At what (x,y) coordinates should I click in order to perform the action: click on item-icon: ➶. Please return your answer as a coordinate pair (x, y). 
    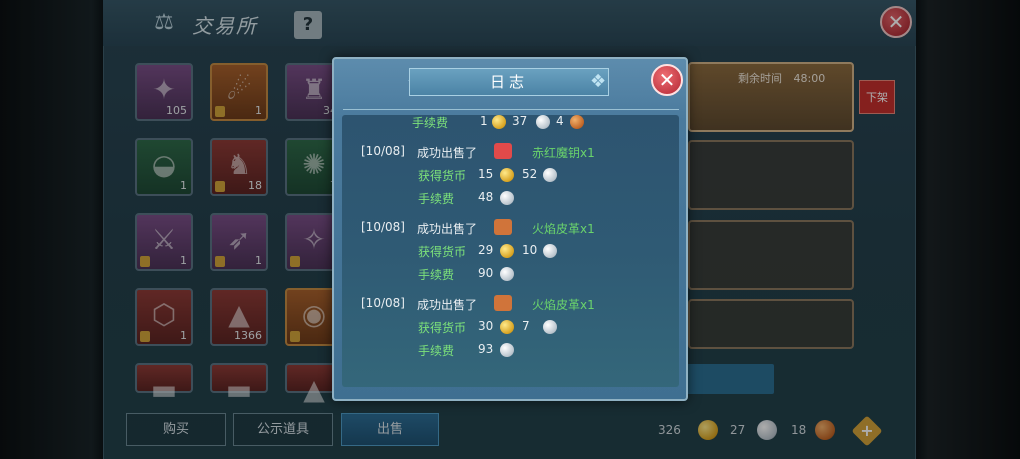
    Looking at the image, I should click on (239, 239).